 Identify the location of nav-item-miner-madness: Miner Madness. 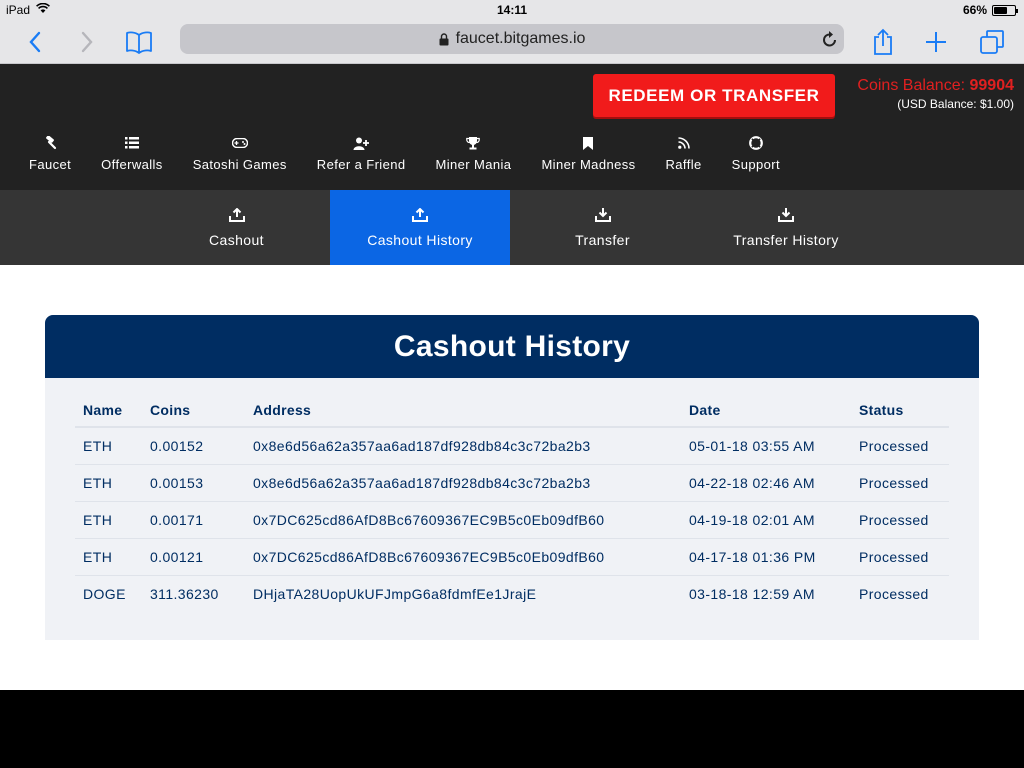
(588, 155).